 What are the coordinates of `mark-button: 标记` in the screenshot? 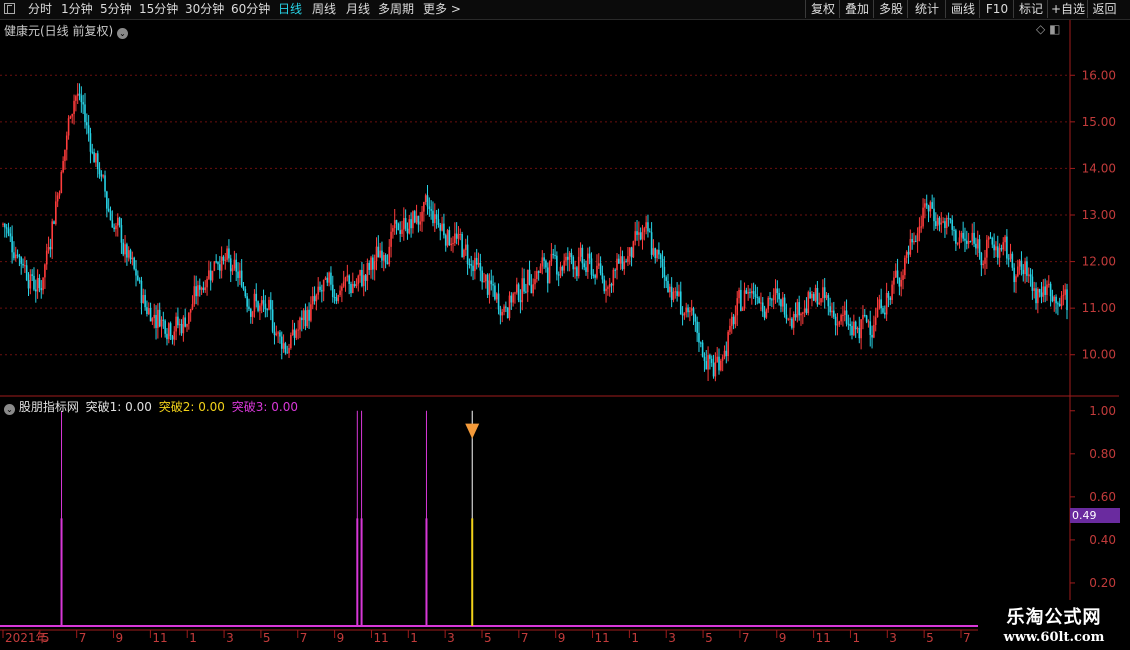 It's located at (1030, 9).